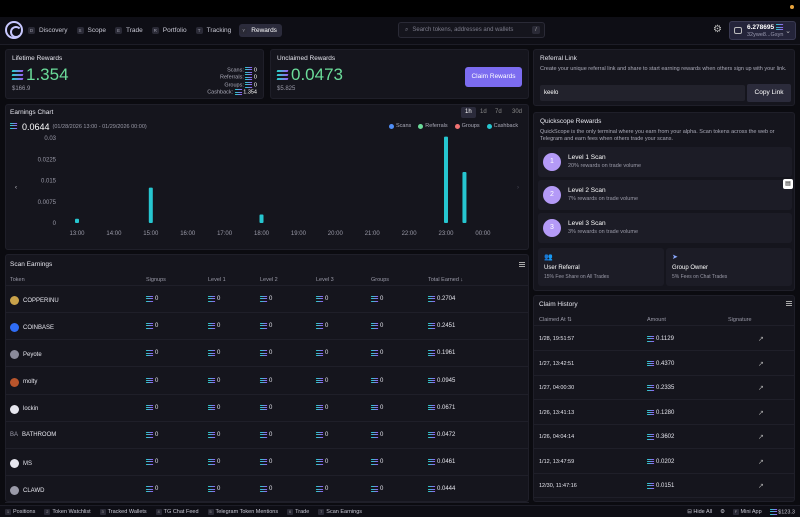 The height and width of the screenshot is (517, 800). What do you see at coordinates (642, 93) in the screenshot?
I see `referral-code-field: keelo` at bounding box center [642, 93].